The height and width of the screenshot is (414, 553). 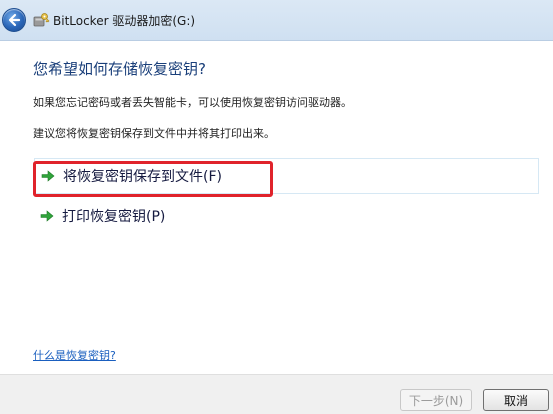 What do you see at coordinates (276, 20) in the screenshot?
I see `title-bar: BitLocker 驱动器加密(G:)` at bounding box center [276, 20].